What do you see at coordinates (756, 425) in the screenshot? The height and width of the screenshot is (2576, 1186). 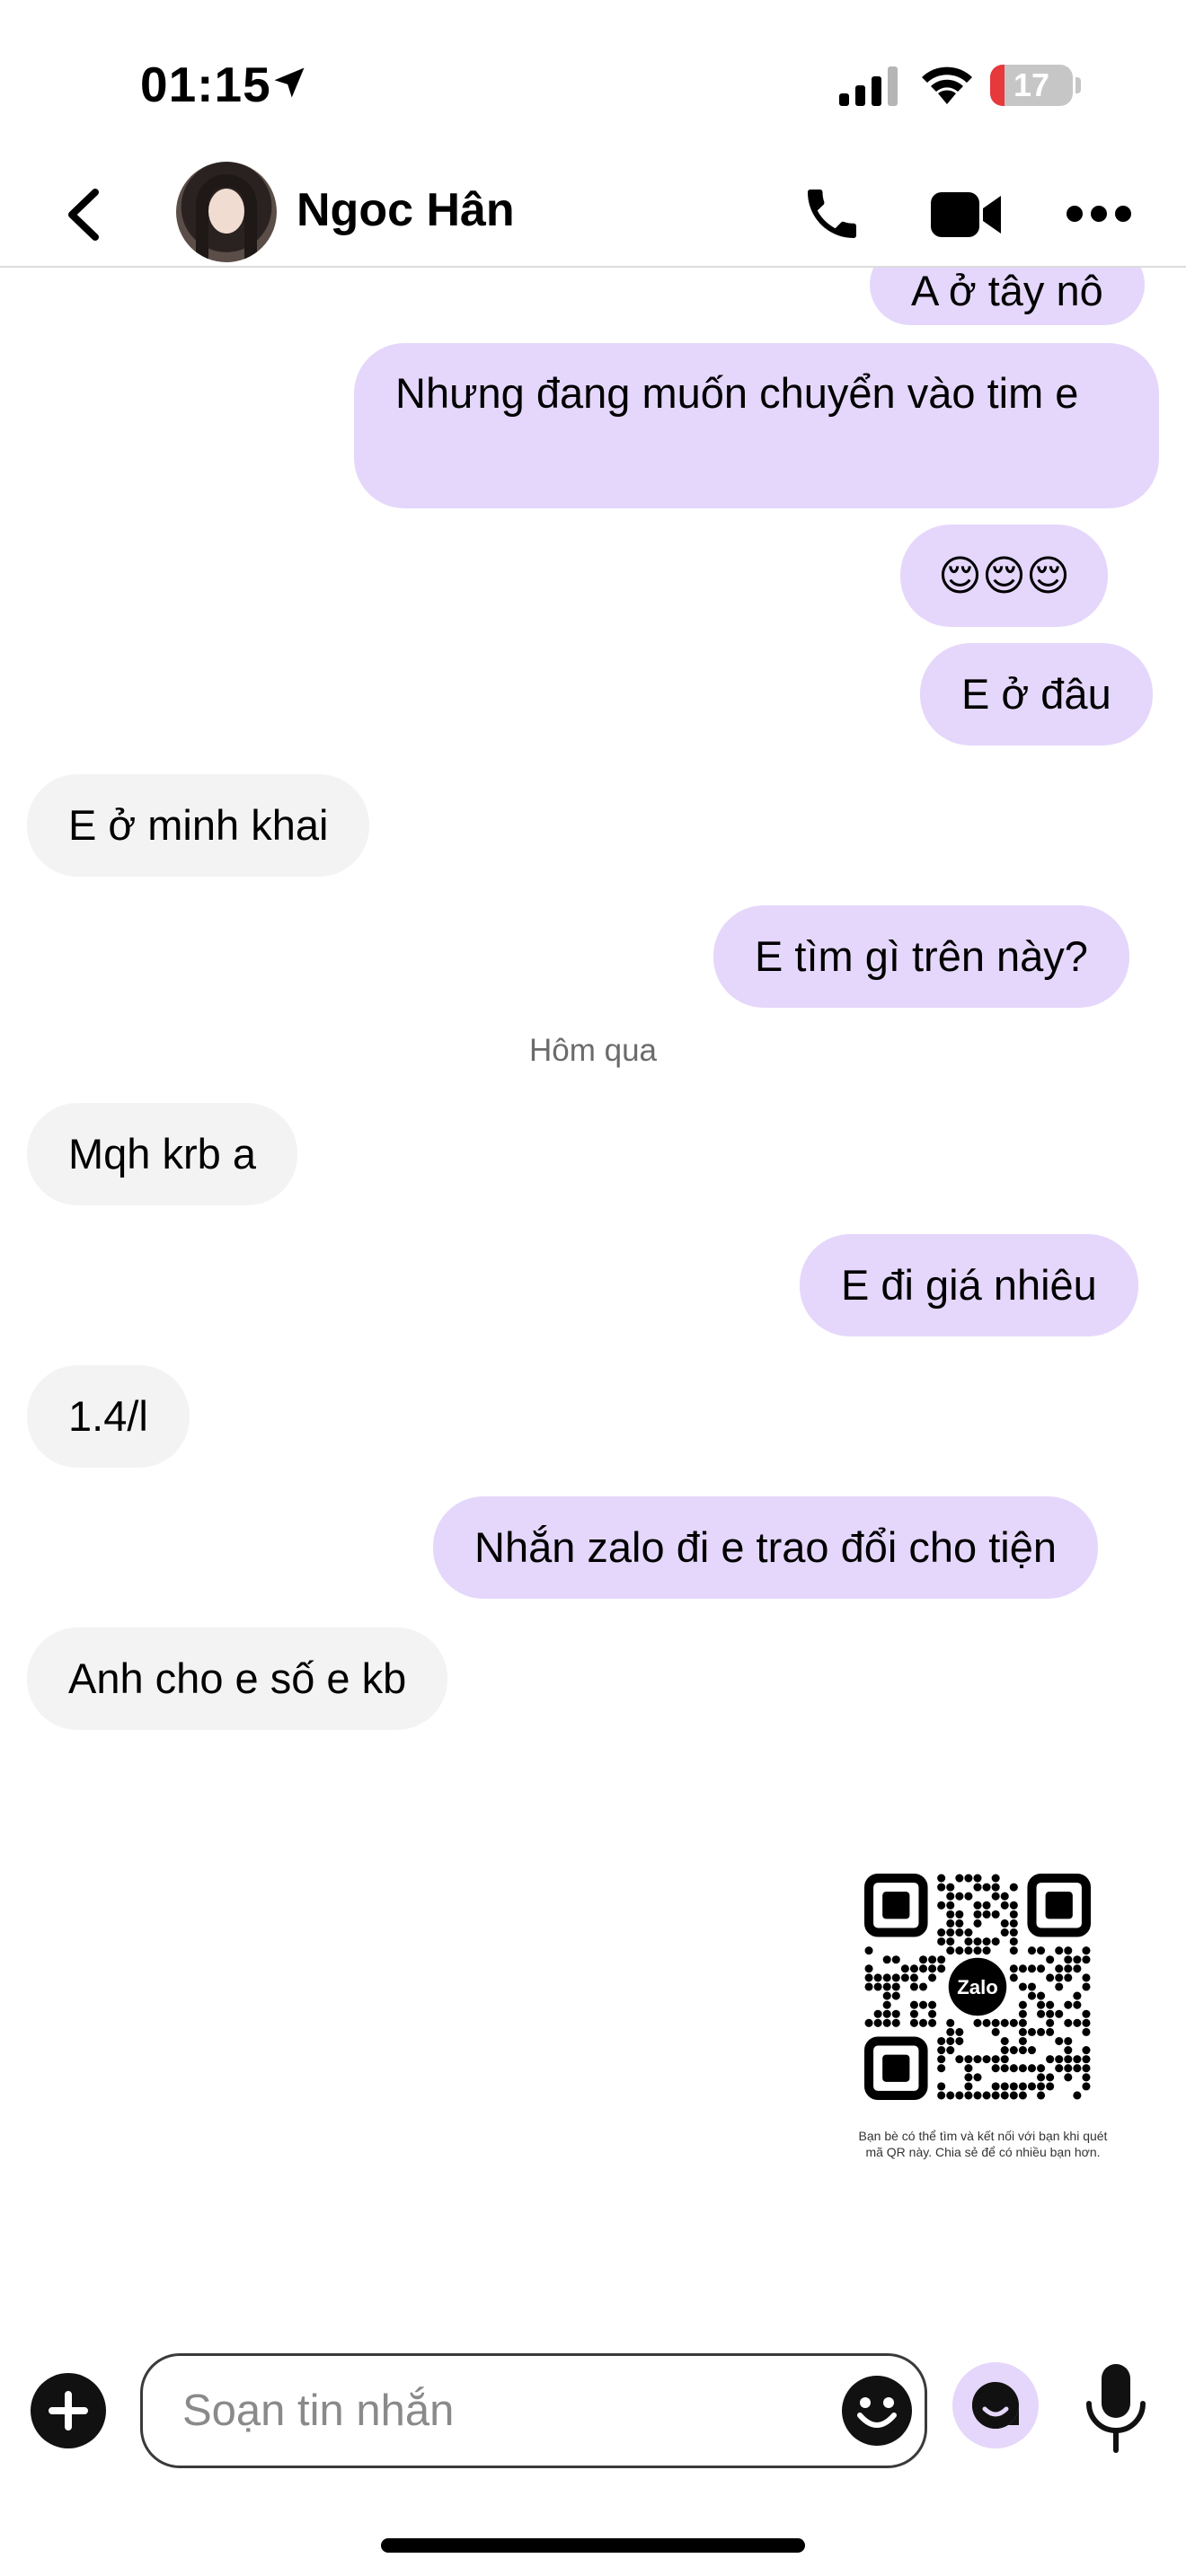 I see `message-bubble-outgoing: Nhưng đang muốn chuyển vào tim e` at bounding box center [756, 425].